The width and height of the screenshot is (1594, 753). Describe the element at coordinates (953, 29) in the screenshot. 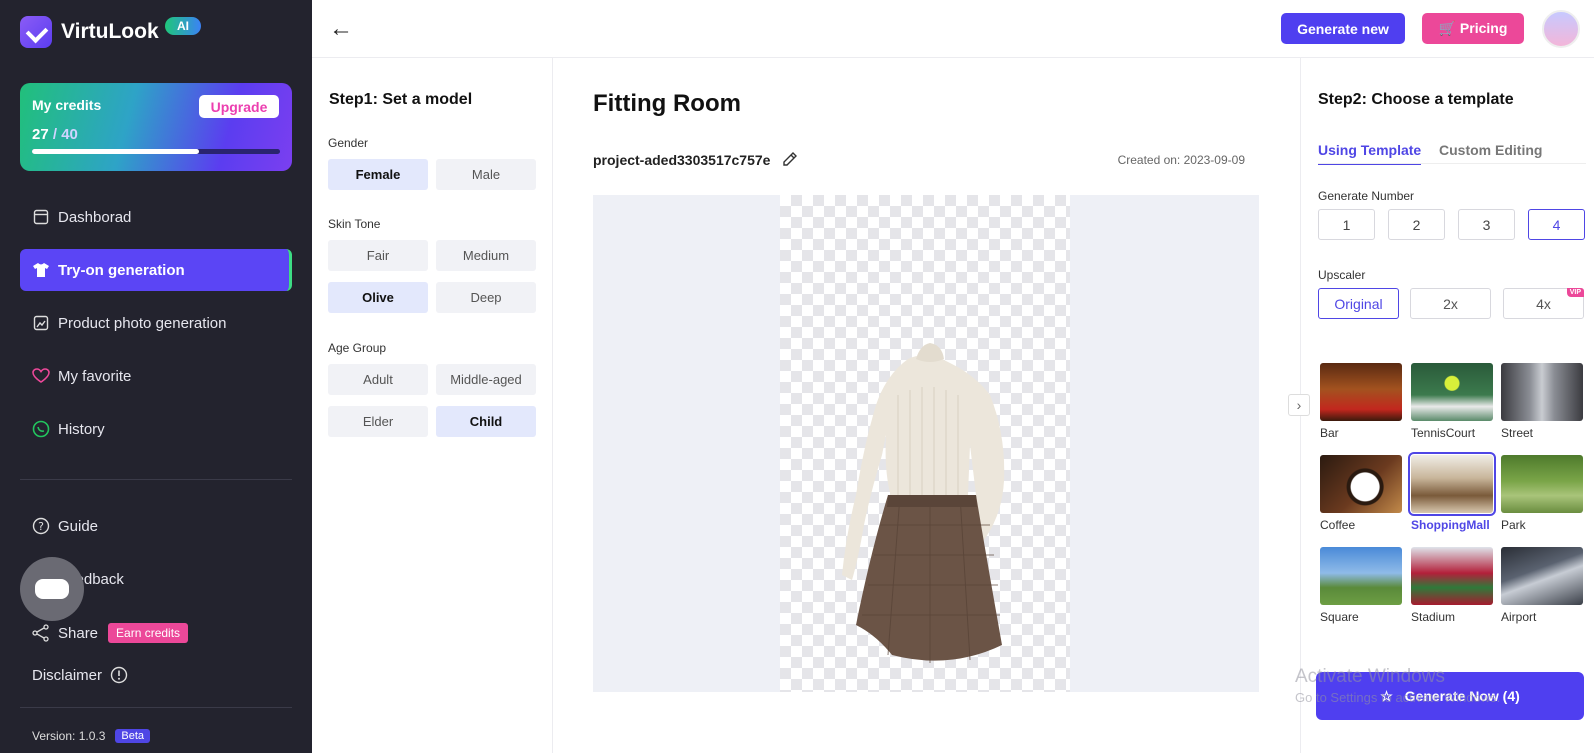

I see `top-bar: ← Generate new 🛒 Pricing` at that location.